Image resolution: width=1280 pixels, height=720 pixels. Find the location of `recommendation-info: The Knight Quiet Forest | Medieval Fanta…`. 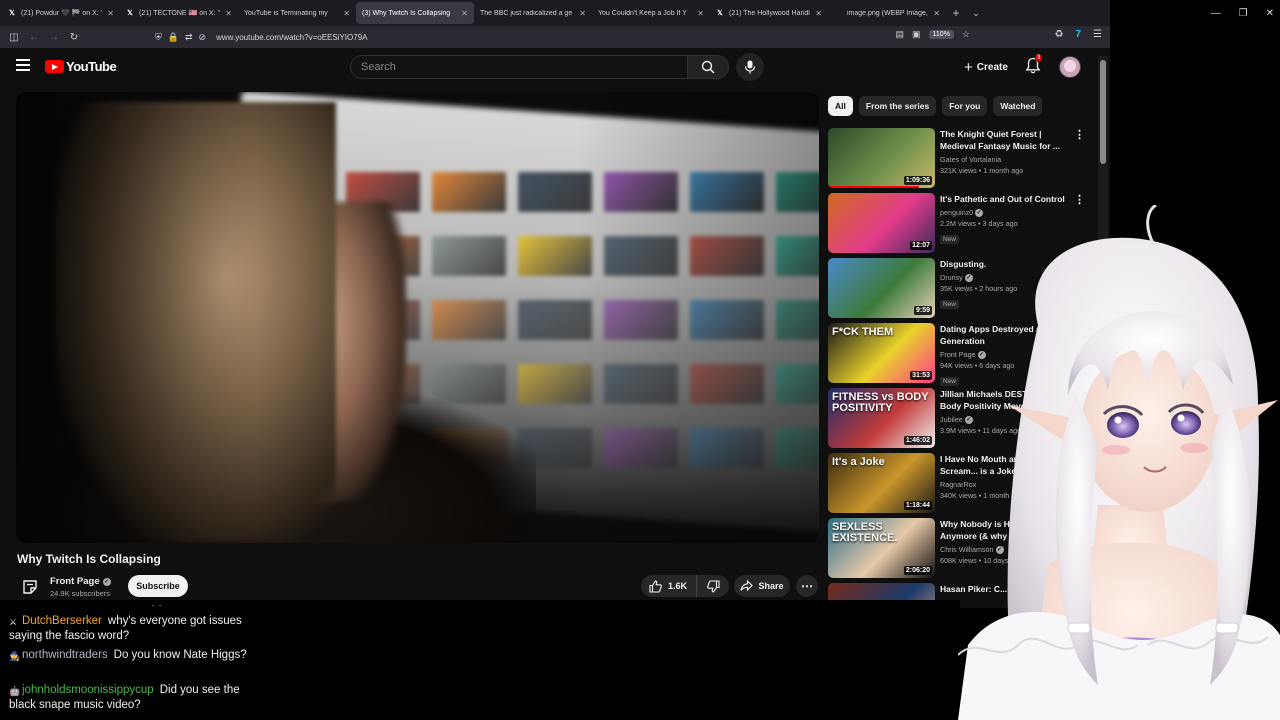

recommendation-info: The Knight Quiet Forest | Medieval Fanta… is located at coordinates (1006, 151).